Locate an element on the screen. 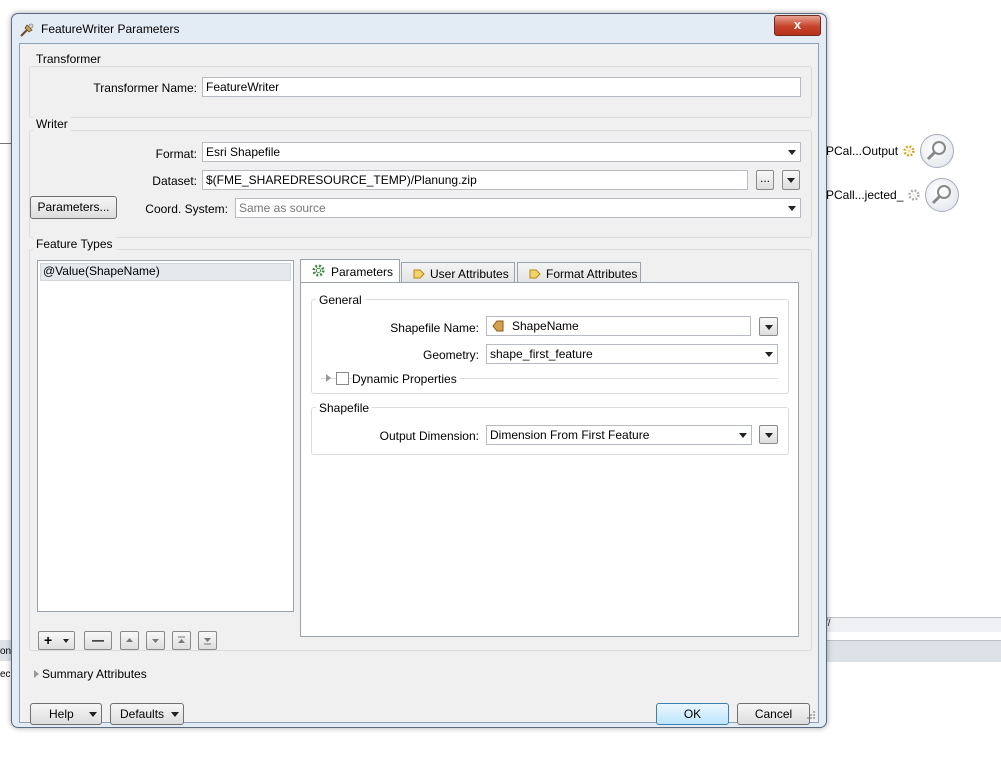  arrow-down-icon is located at coordinates (155, 641).